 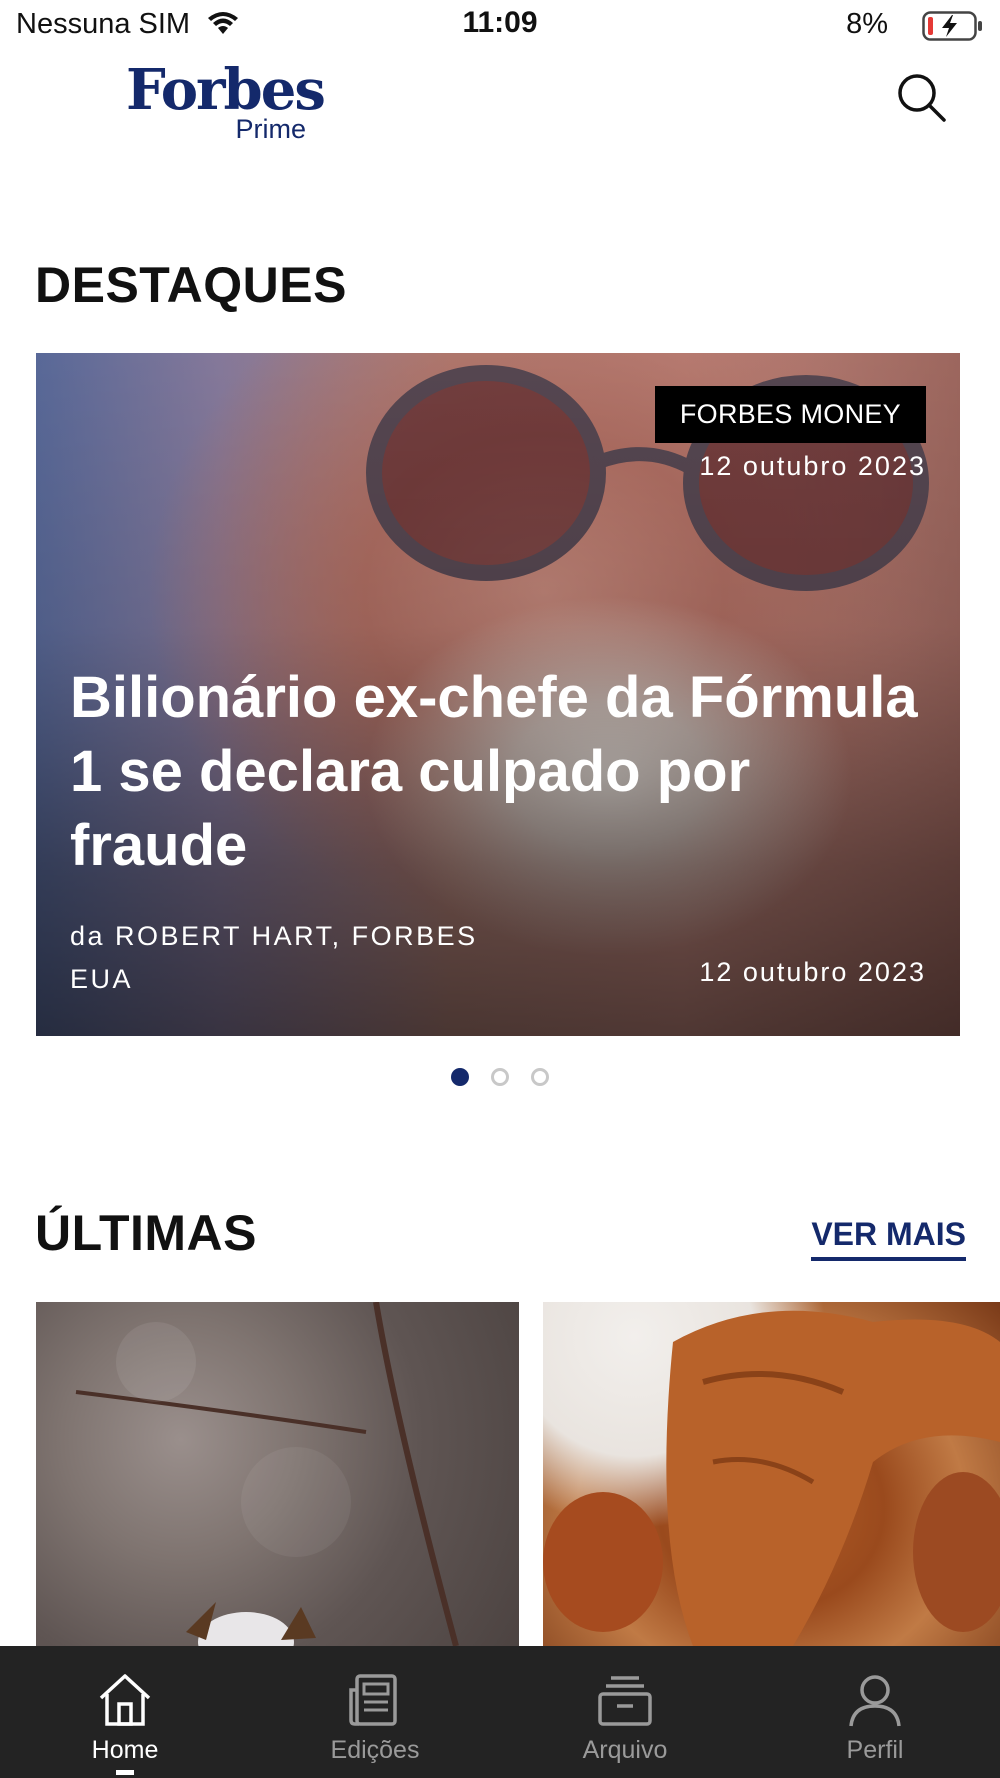 I want to click on newspaper-icon, so click(x=373, y=1700).